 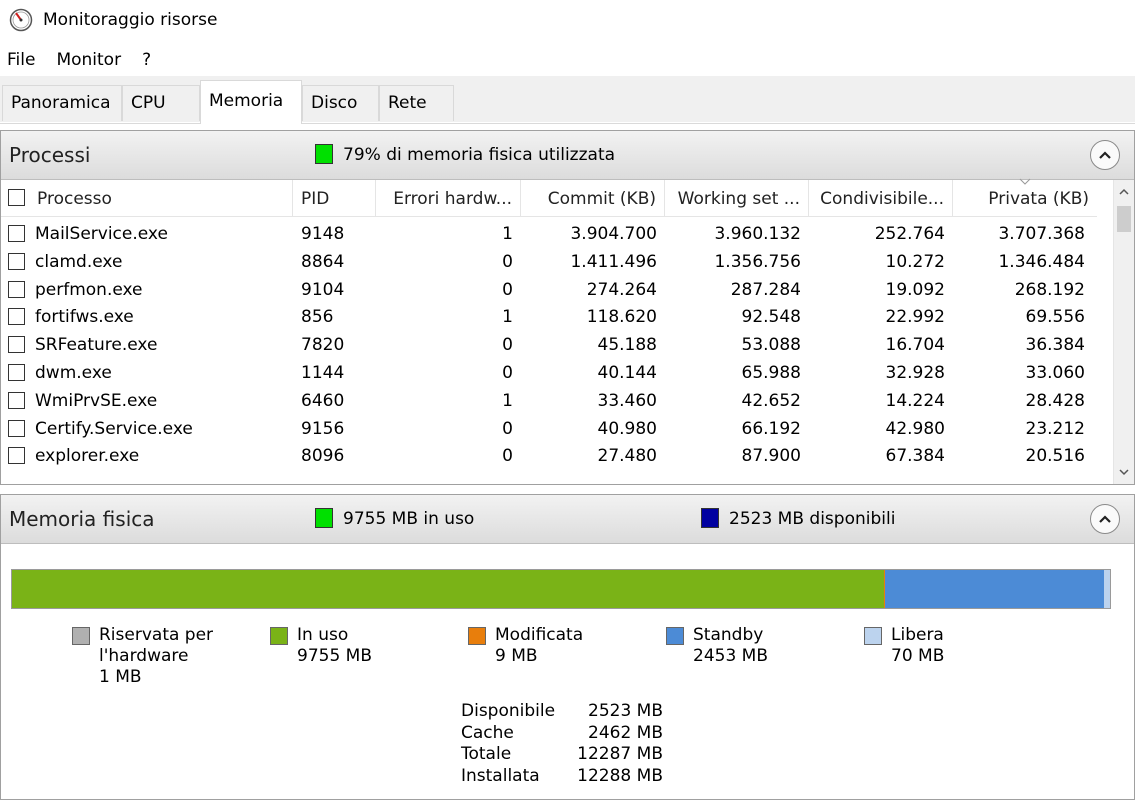 I want to click on legend-line: Standby, so click(x=728, y=635).